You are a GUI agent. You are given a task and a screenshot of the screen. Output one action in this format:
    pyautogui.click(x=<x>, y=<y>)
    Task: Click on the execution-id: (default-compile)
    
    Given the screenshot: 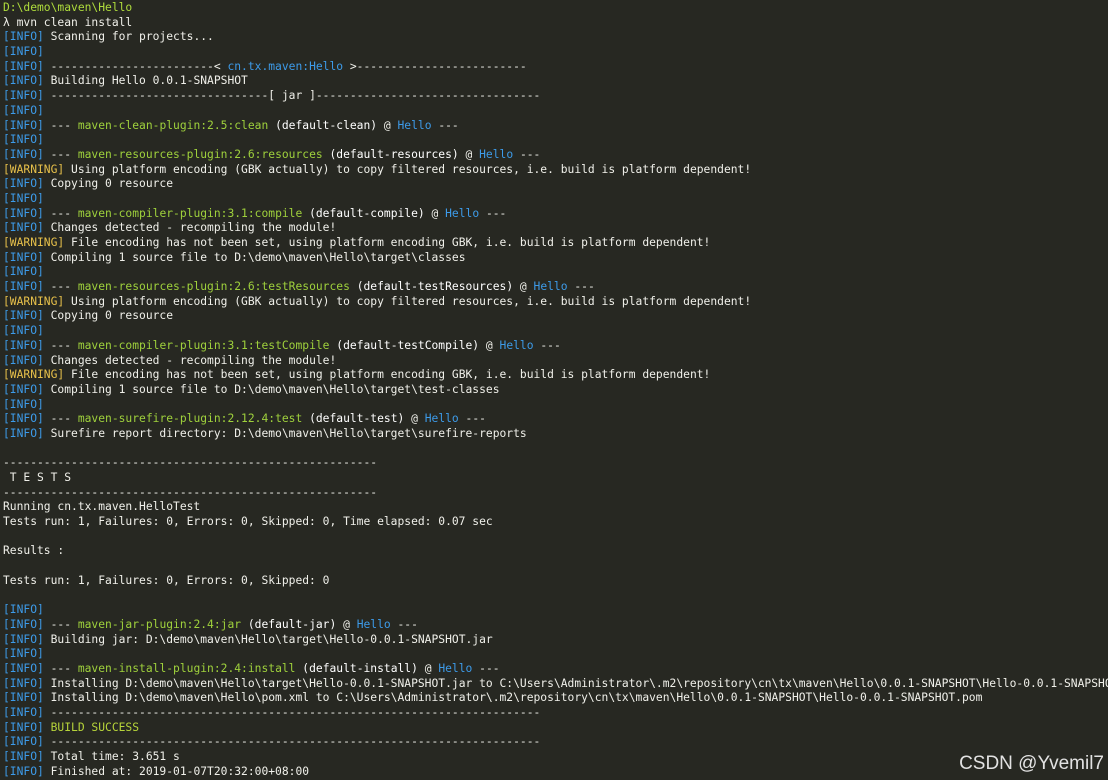 What is the action you would take?
    pyautogui.click(x=363, y=213)
    